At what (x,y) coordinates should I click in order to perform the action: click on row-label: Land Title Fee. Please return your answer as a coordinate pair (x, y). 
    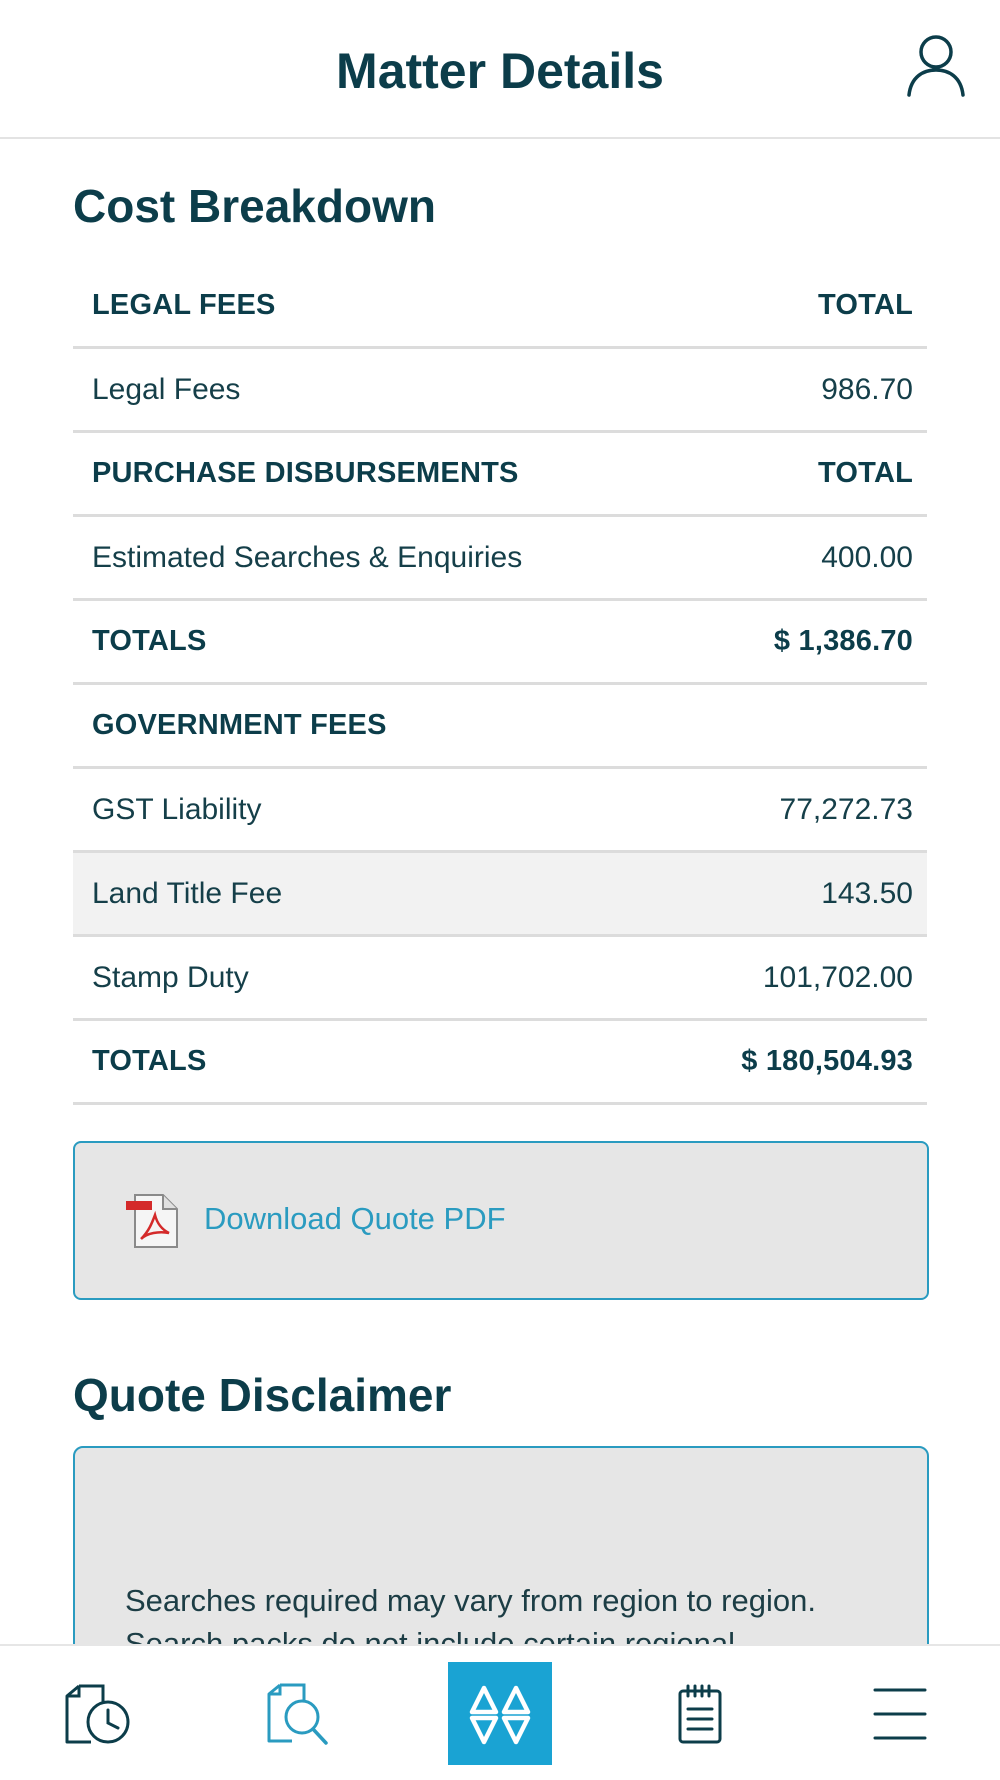
    Looking at the image, I should click on (187, 893).